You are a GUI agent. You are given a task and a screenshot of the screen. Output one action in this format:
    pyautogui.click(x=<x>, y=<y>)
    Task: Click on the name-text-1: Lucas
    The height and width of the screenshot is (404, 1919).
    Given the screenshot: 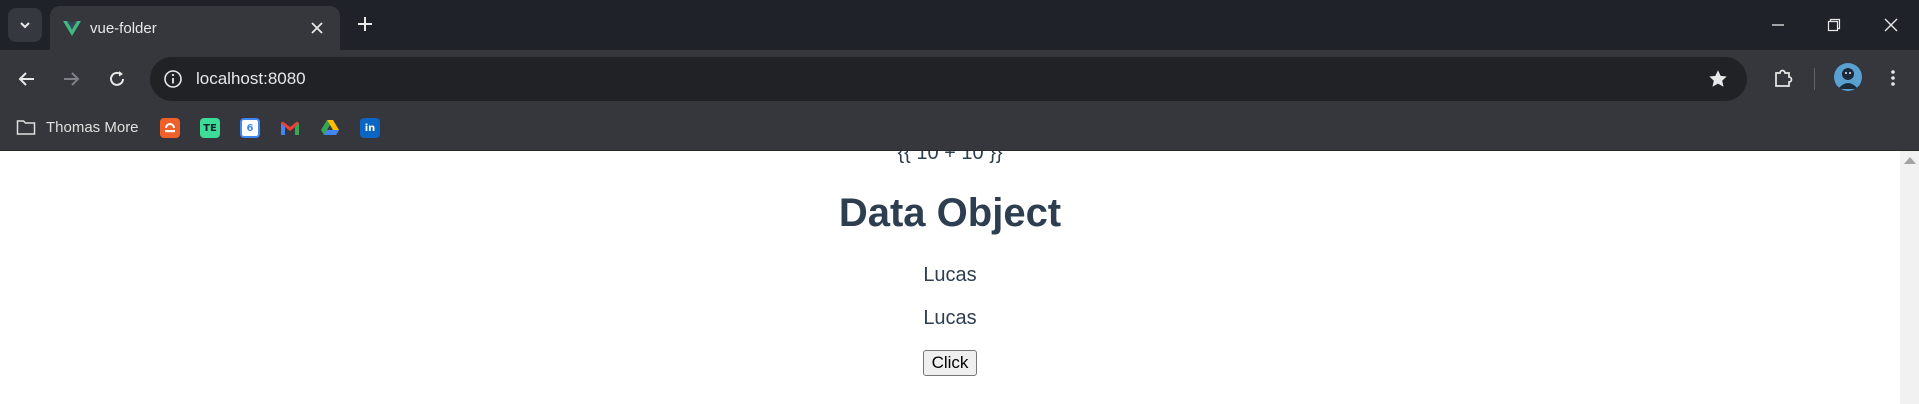 What is the action you would take?
    pyautogui.click(x=950, y=275)
    